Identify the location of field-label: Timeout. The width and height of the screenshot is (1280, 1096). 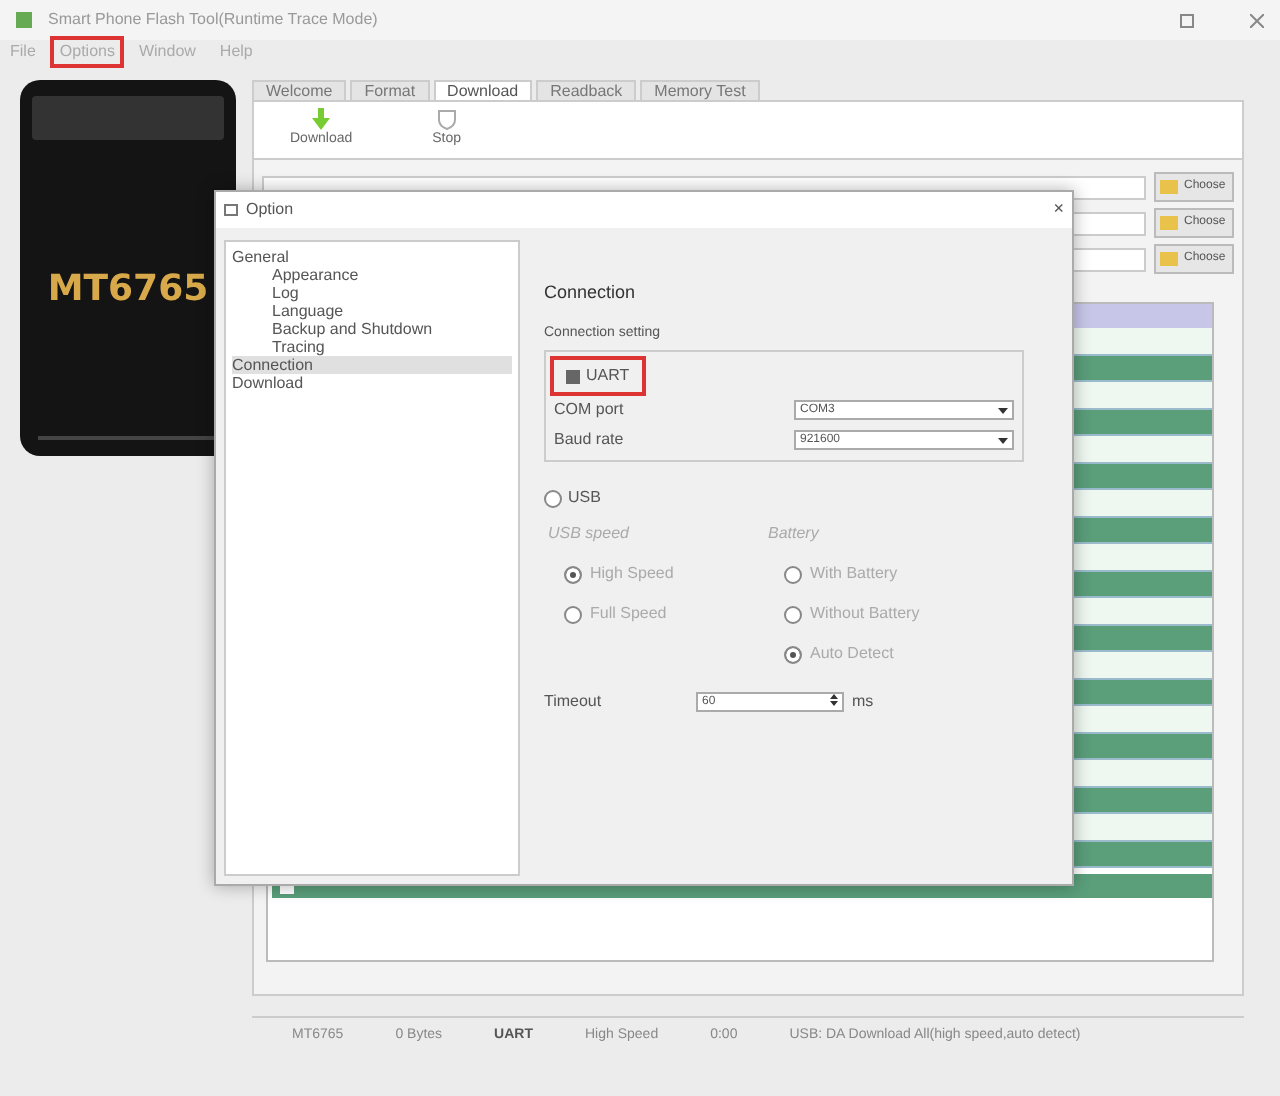
(574, 702).